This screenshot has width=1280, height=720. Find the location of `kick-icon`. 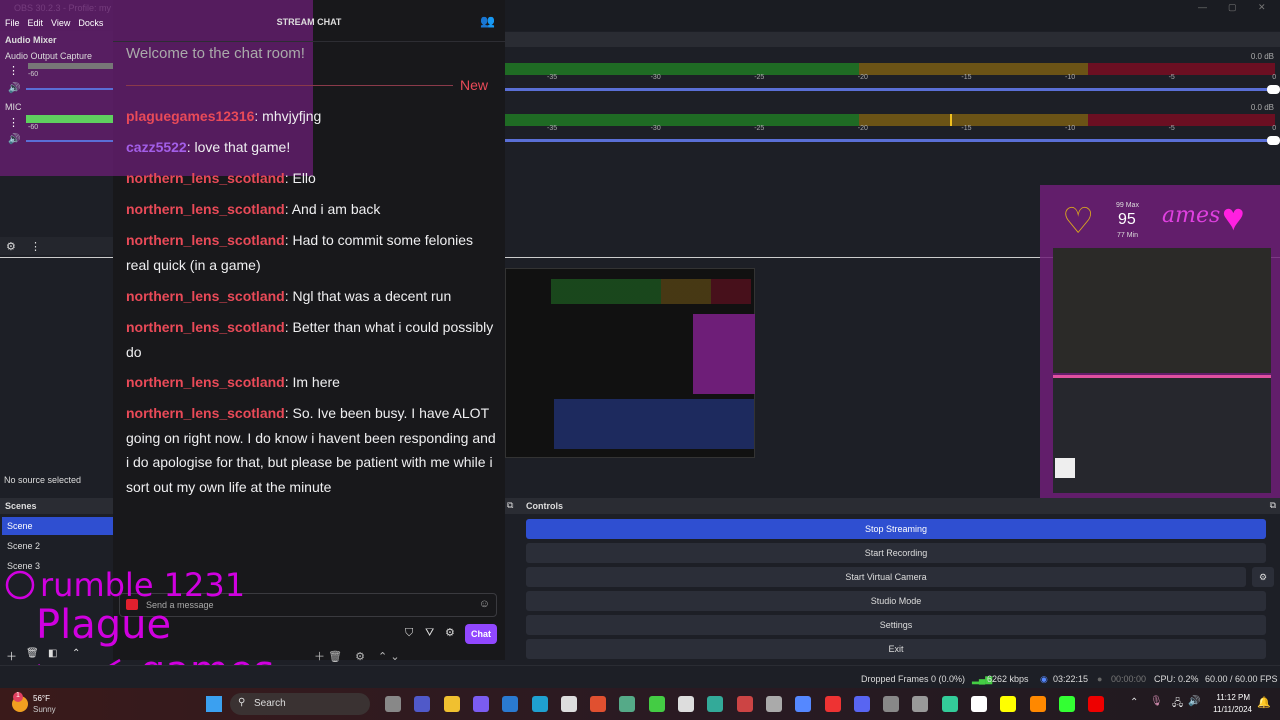

kick-icon is located at coordinates (1066, 704).